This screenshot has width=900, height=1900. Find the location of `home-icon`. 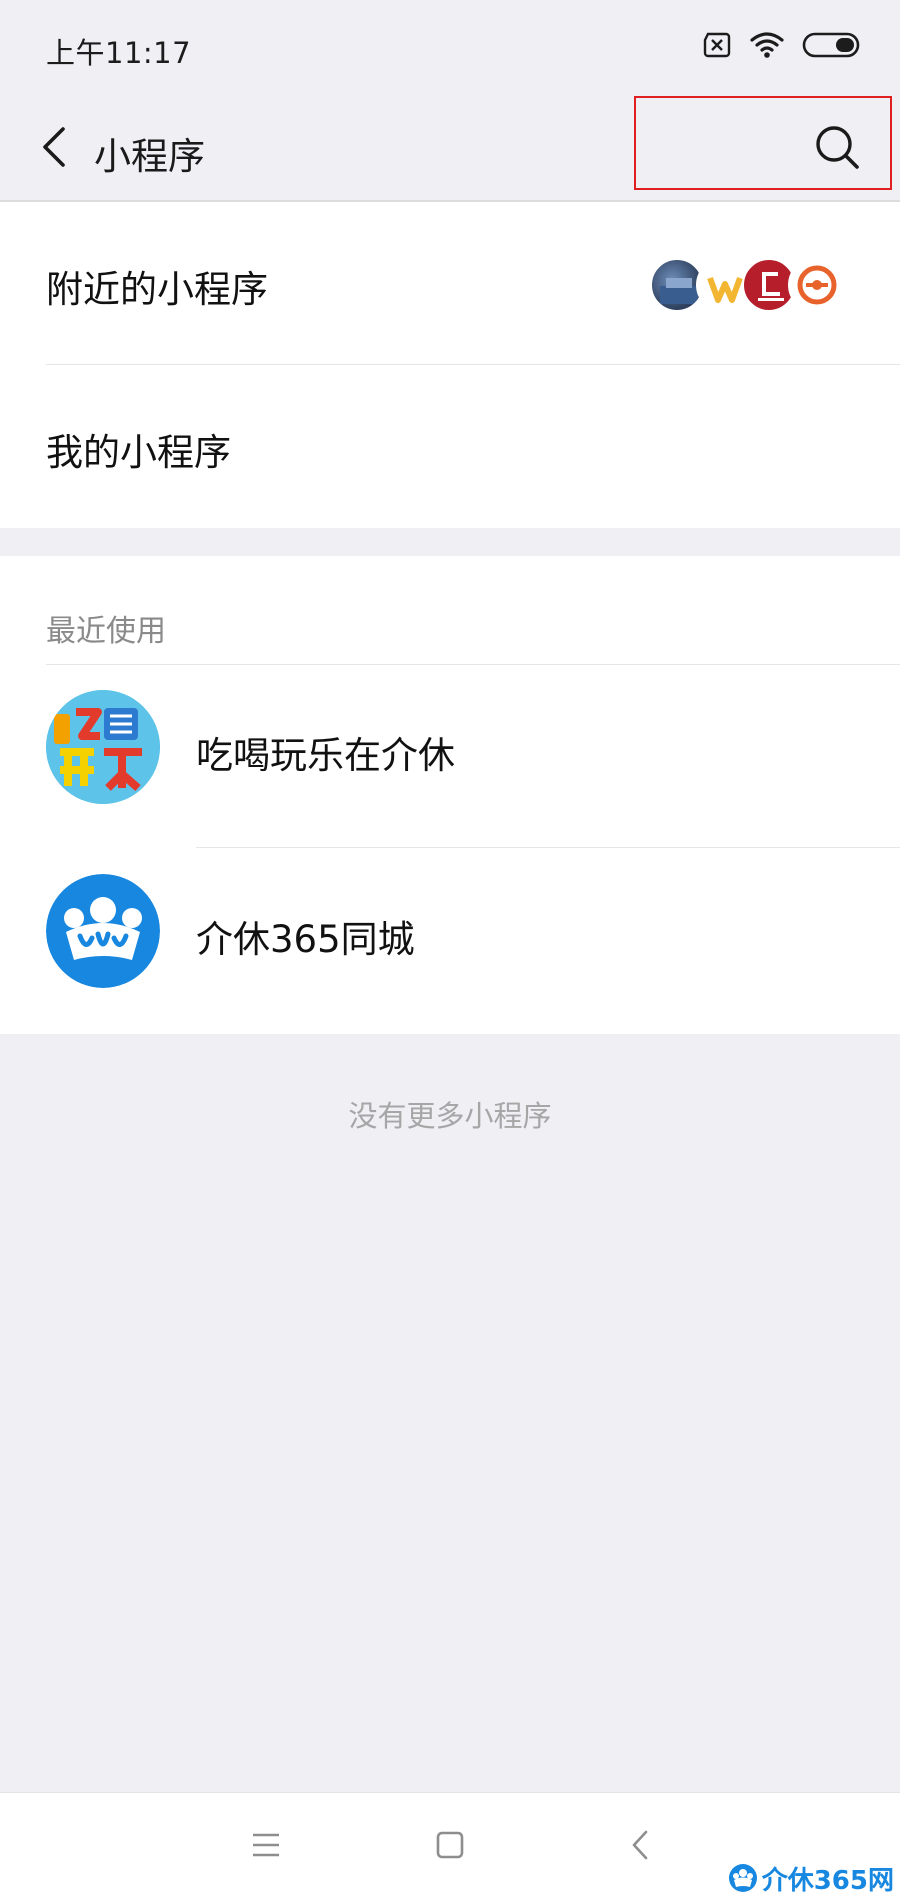

home-icon is located at coordinates (450, 1847).